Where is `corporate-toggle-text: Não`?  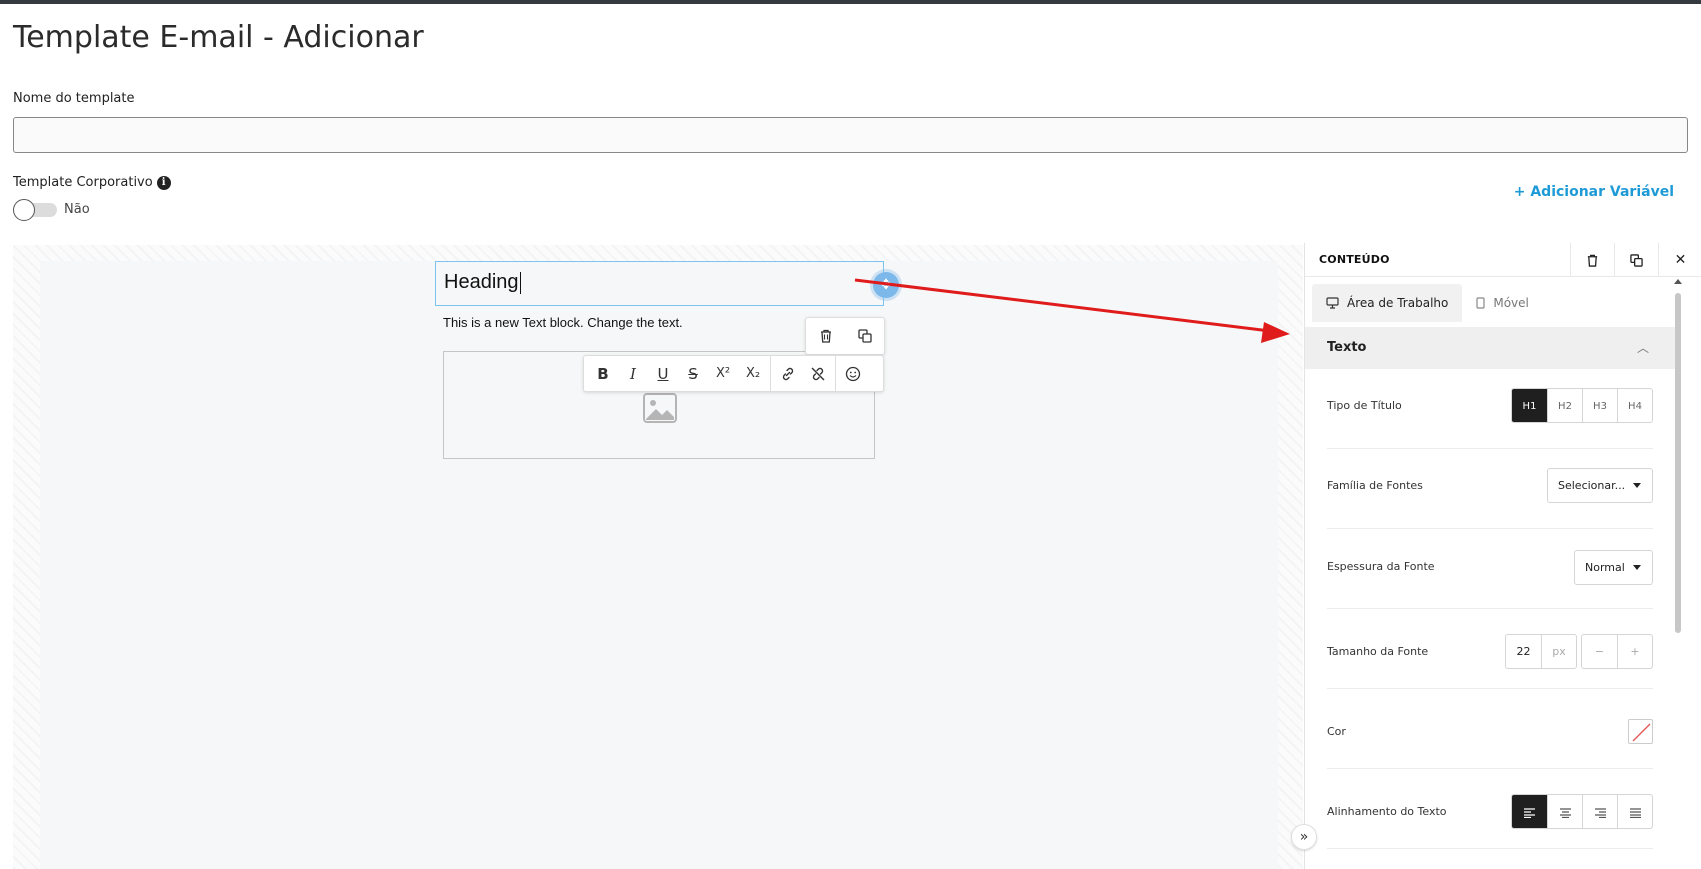
corporate-toggle-text: Não is located at coordinates (77, 209).